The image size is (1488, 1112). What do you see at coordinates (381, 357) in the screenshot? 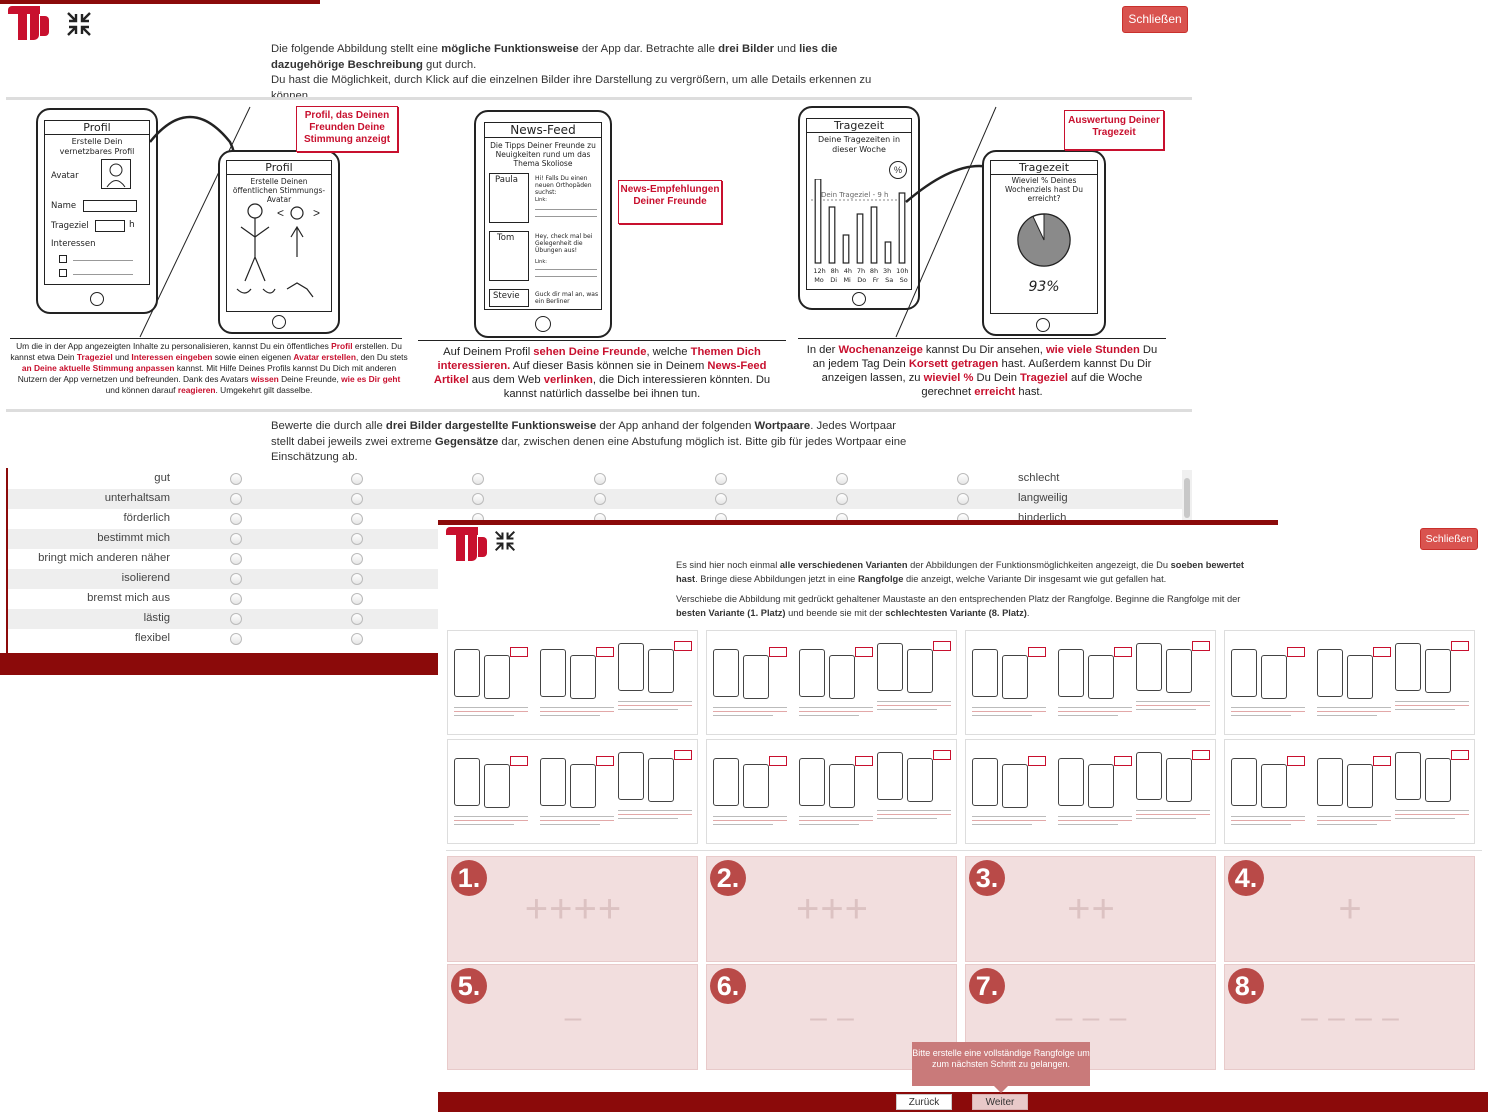
I see `caption-text: , den Du stets` at bounding box center [381, 357].